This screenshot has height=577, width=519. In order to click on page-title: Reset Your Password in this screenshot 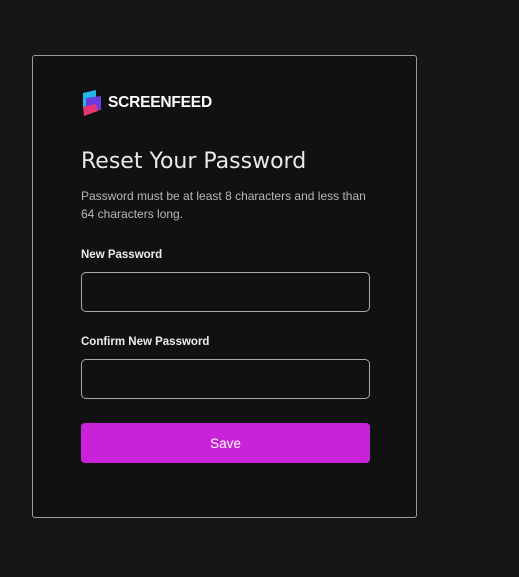, I will do `click(194, 161)`.